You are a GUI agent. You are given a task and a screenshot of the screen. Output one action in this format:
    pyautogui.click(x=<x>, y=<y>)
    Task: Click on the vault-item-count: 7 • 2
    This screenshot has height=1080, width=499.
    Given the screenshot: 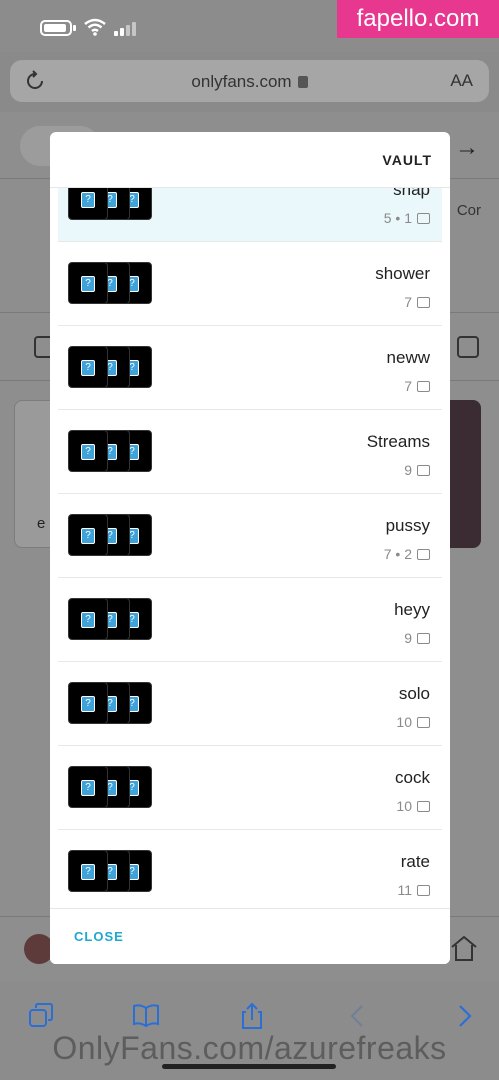 What is the action you would take?
    pyautogui.click(x=397, y=554)
    